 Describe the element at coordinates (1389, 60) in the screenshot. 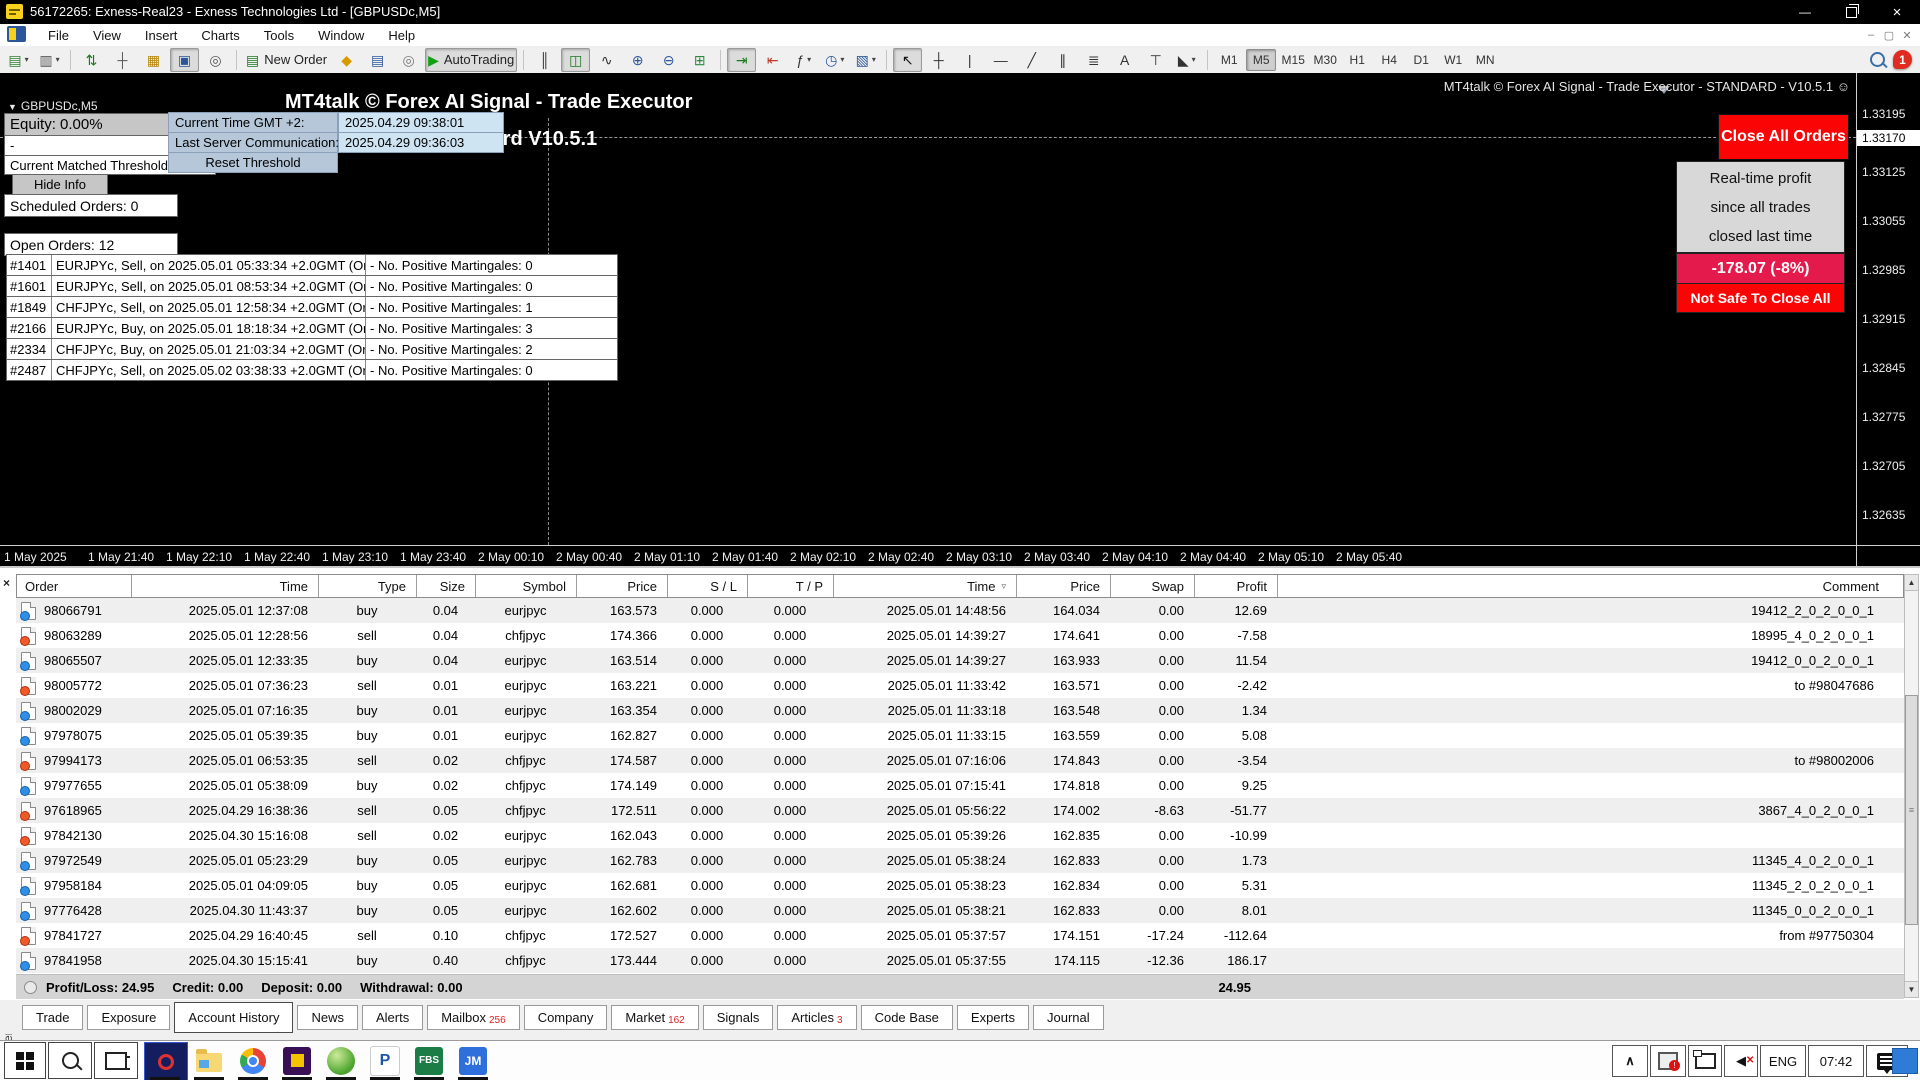

I see `timeframe-h4: H4` at that location.